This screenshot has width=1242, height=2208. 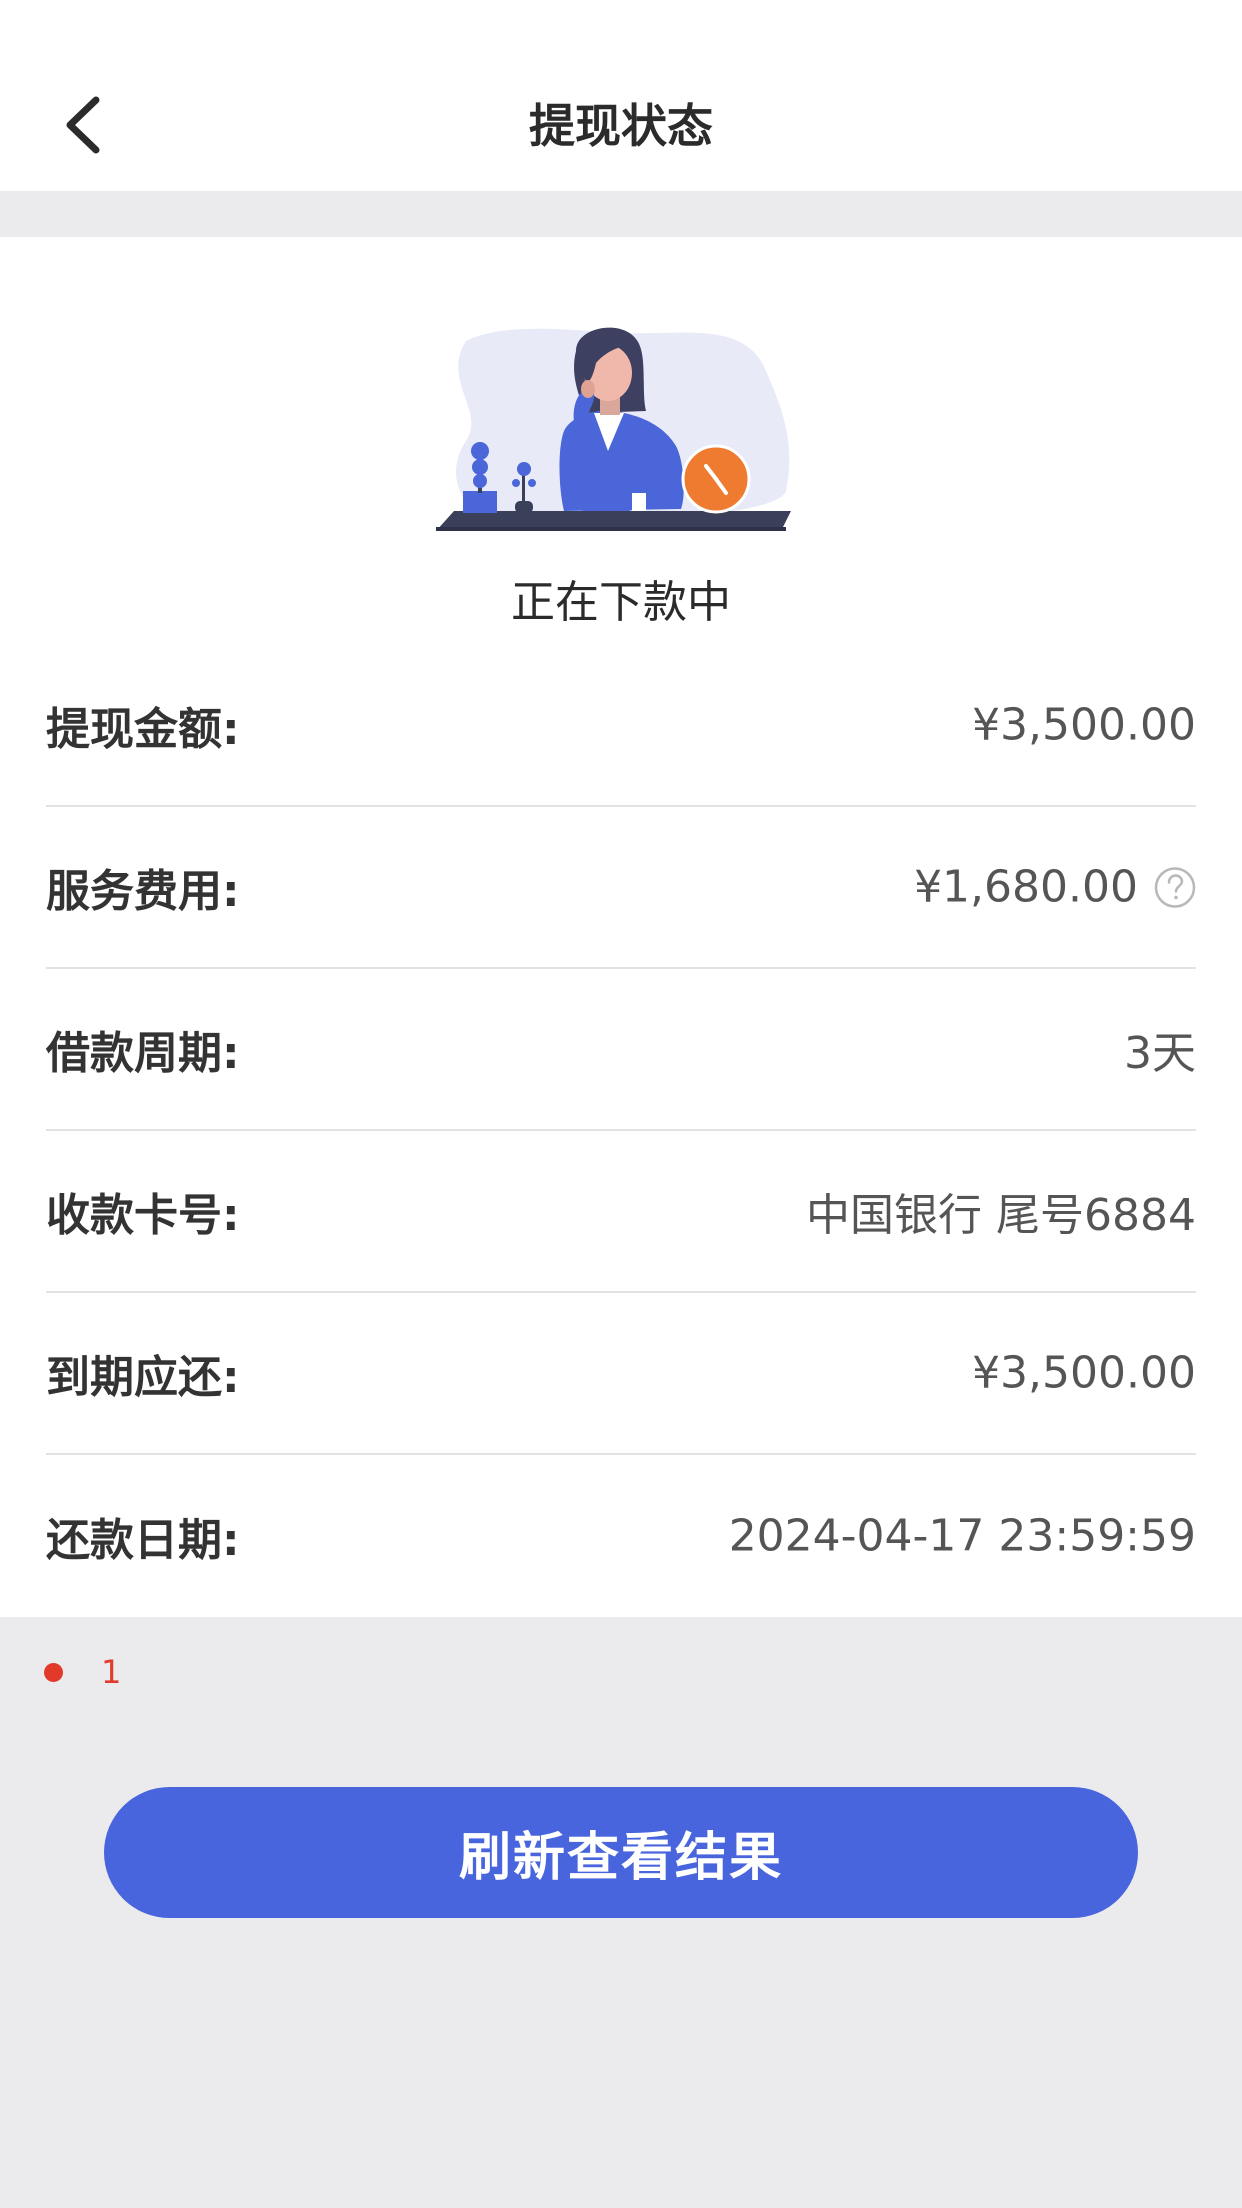 What do you see at coordinates (621, 888) in the screenshot?
I see `info-row-service-fee: 服务费用: ¥1,680.00` at bounding box center [621, 888].